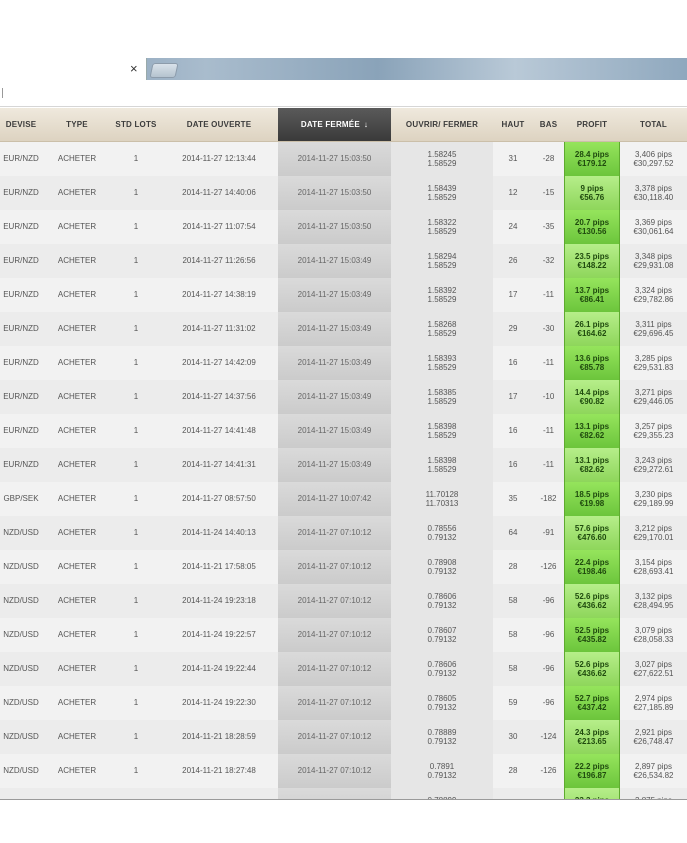 The width and height of the screenshot is (687, 843). Describe the element at coordinates (592, 367) in the screenshot. I see `profit-eur: €85.78` at that location.